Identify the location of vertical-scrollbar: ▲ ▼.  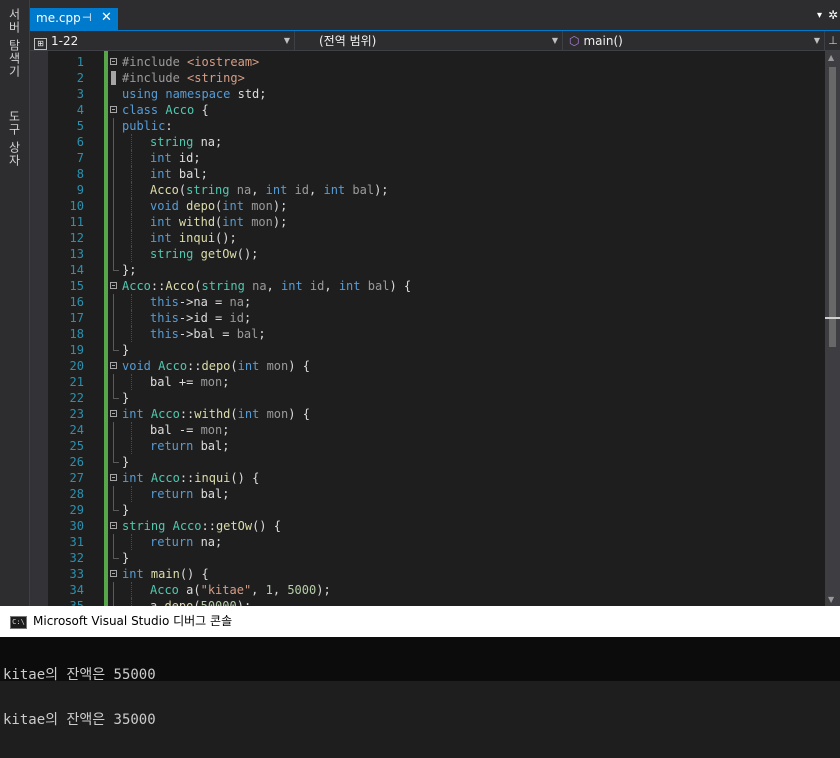
(832, 328).